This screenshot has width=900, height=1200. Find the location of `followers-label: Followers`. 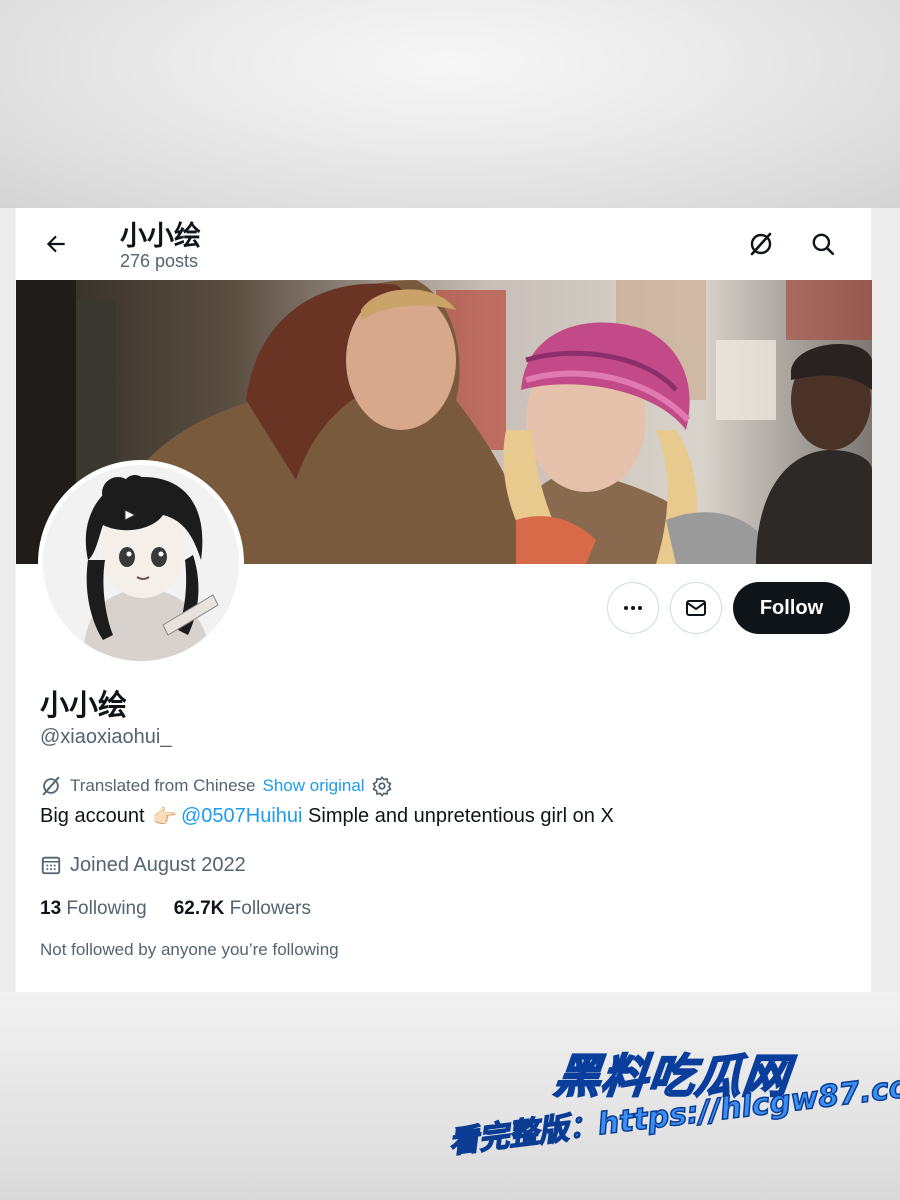

followers-label: Followers is located at coordinates (270, 908).